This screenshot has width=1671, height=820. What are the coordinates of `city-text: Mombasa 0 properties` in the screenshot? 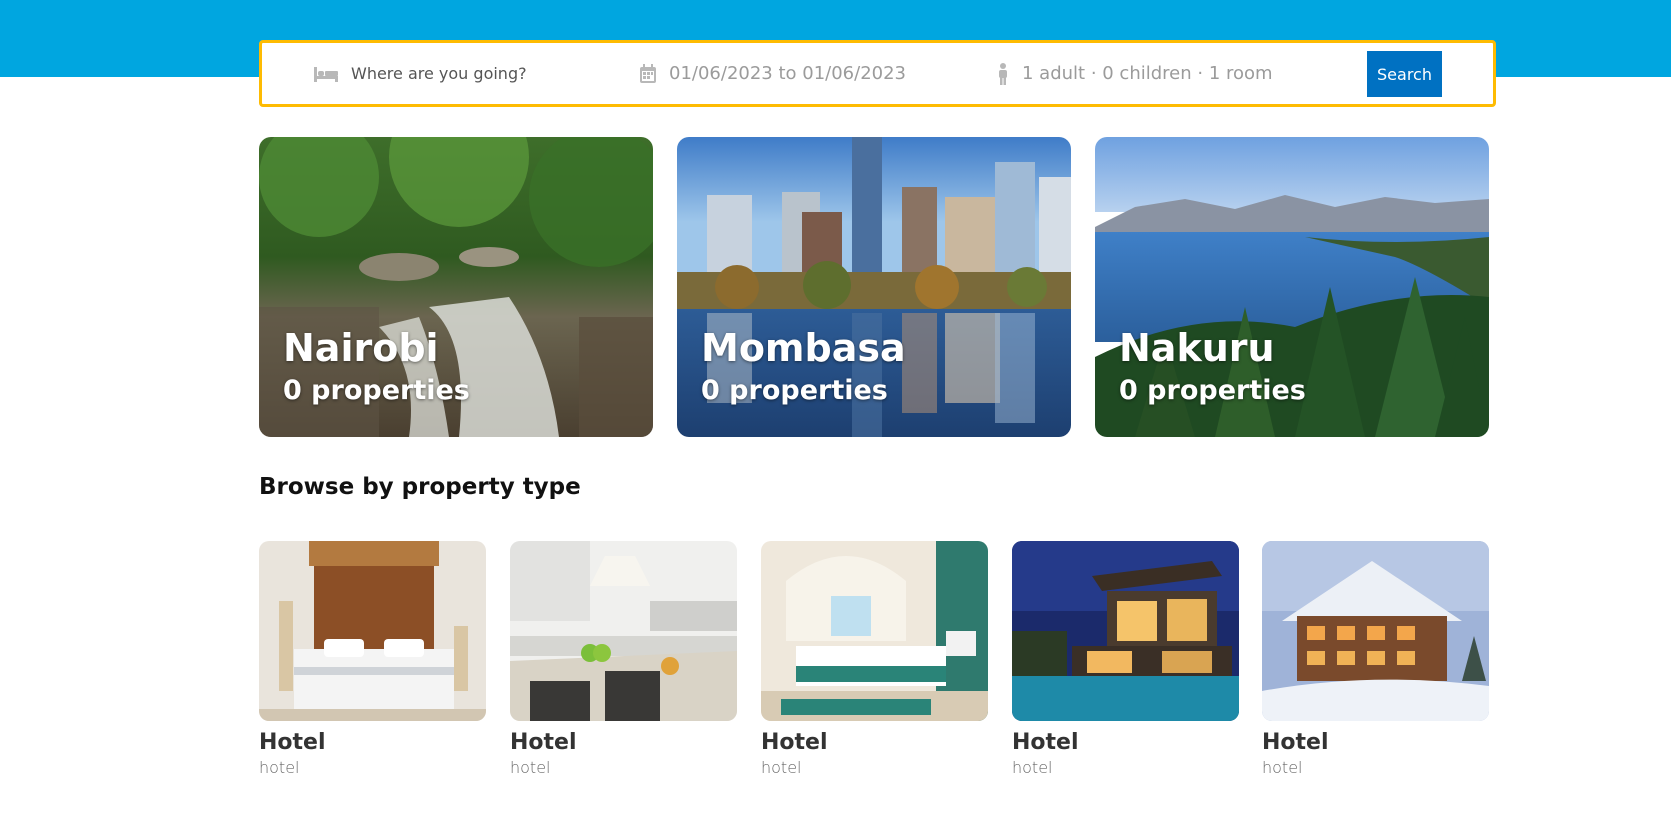 It's located at (803, 368).